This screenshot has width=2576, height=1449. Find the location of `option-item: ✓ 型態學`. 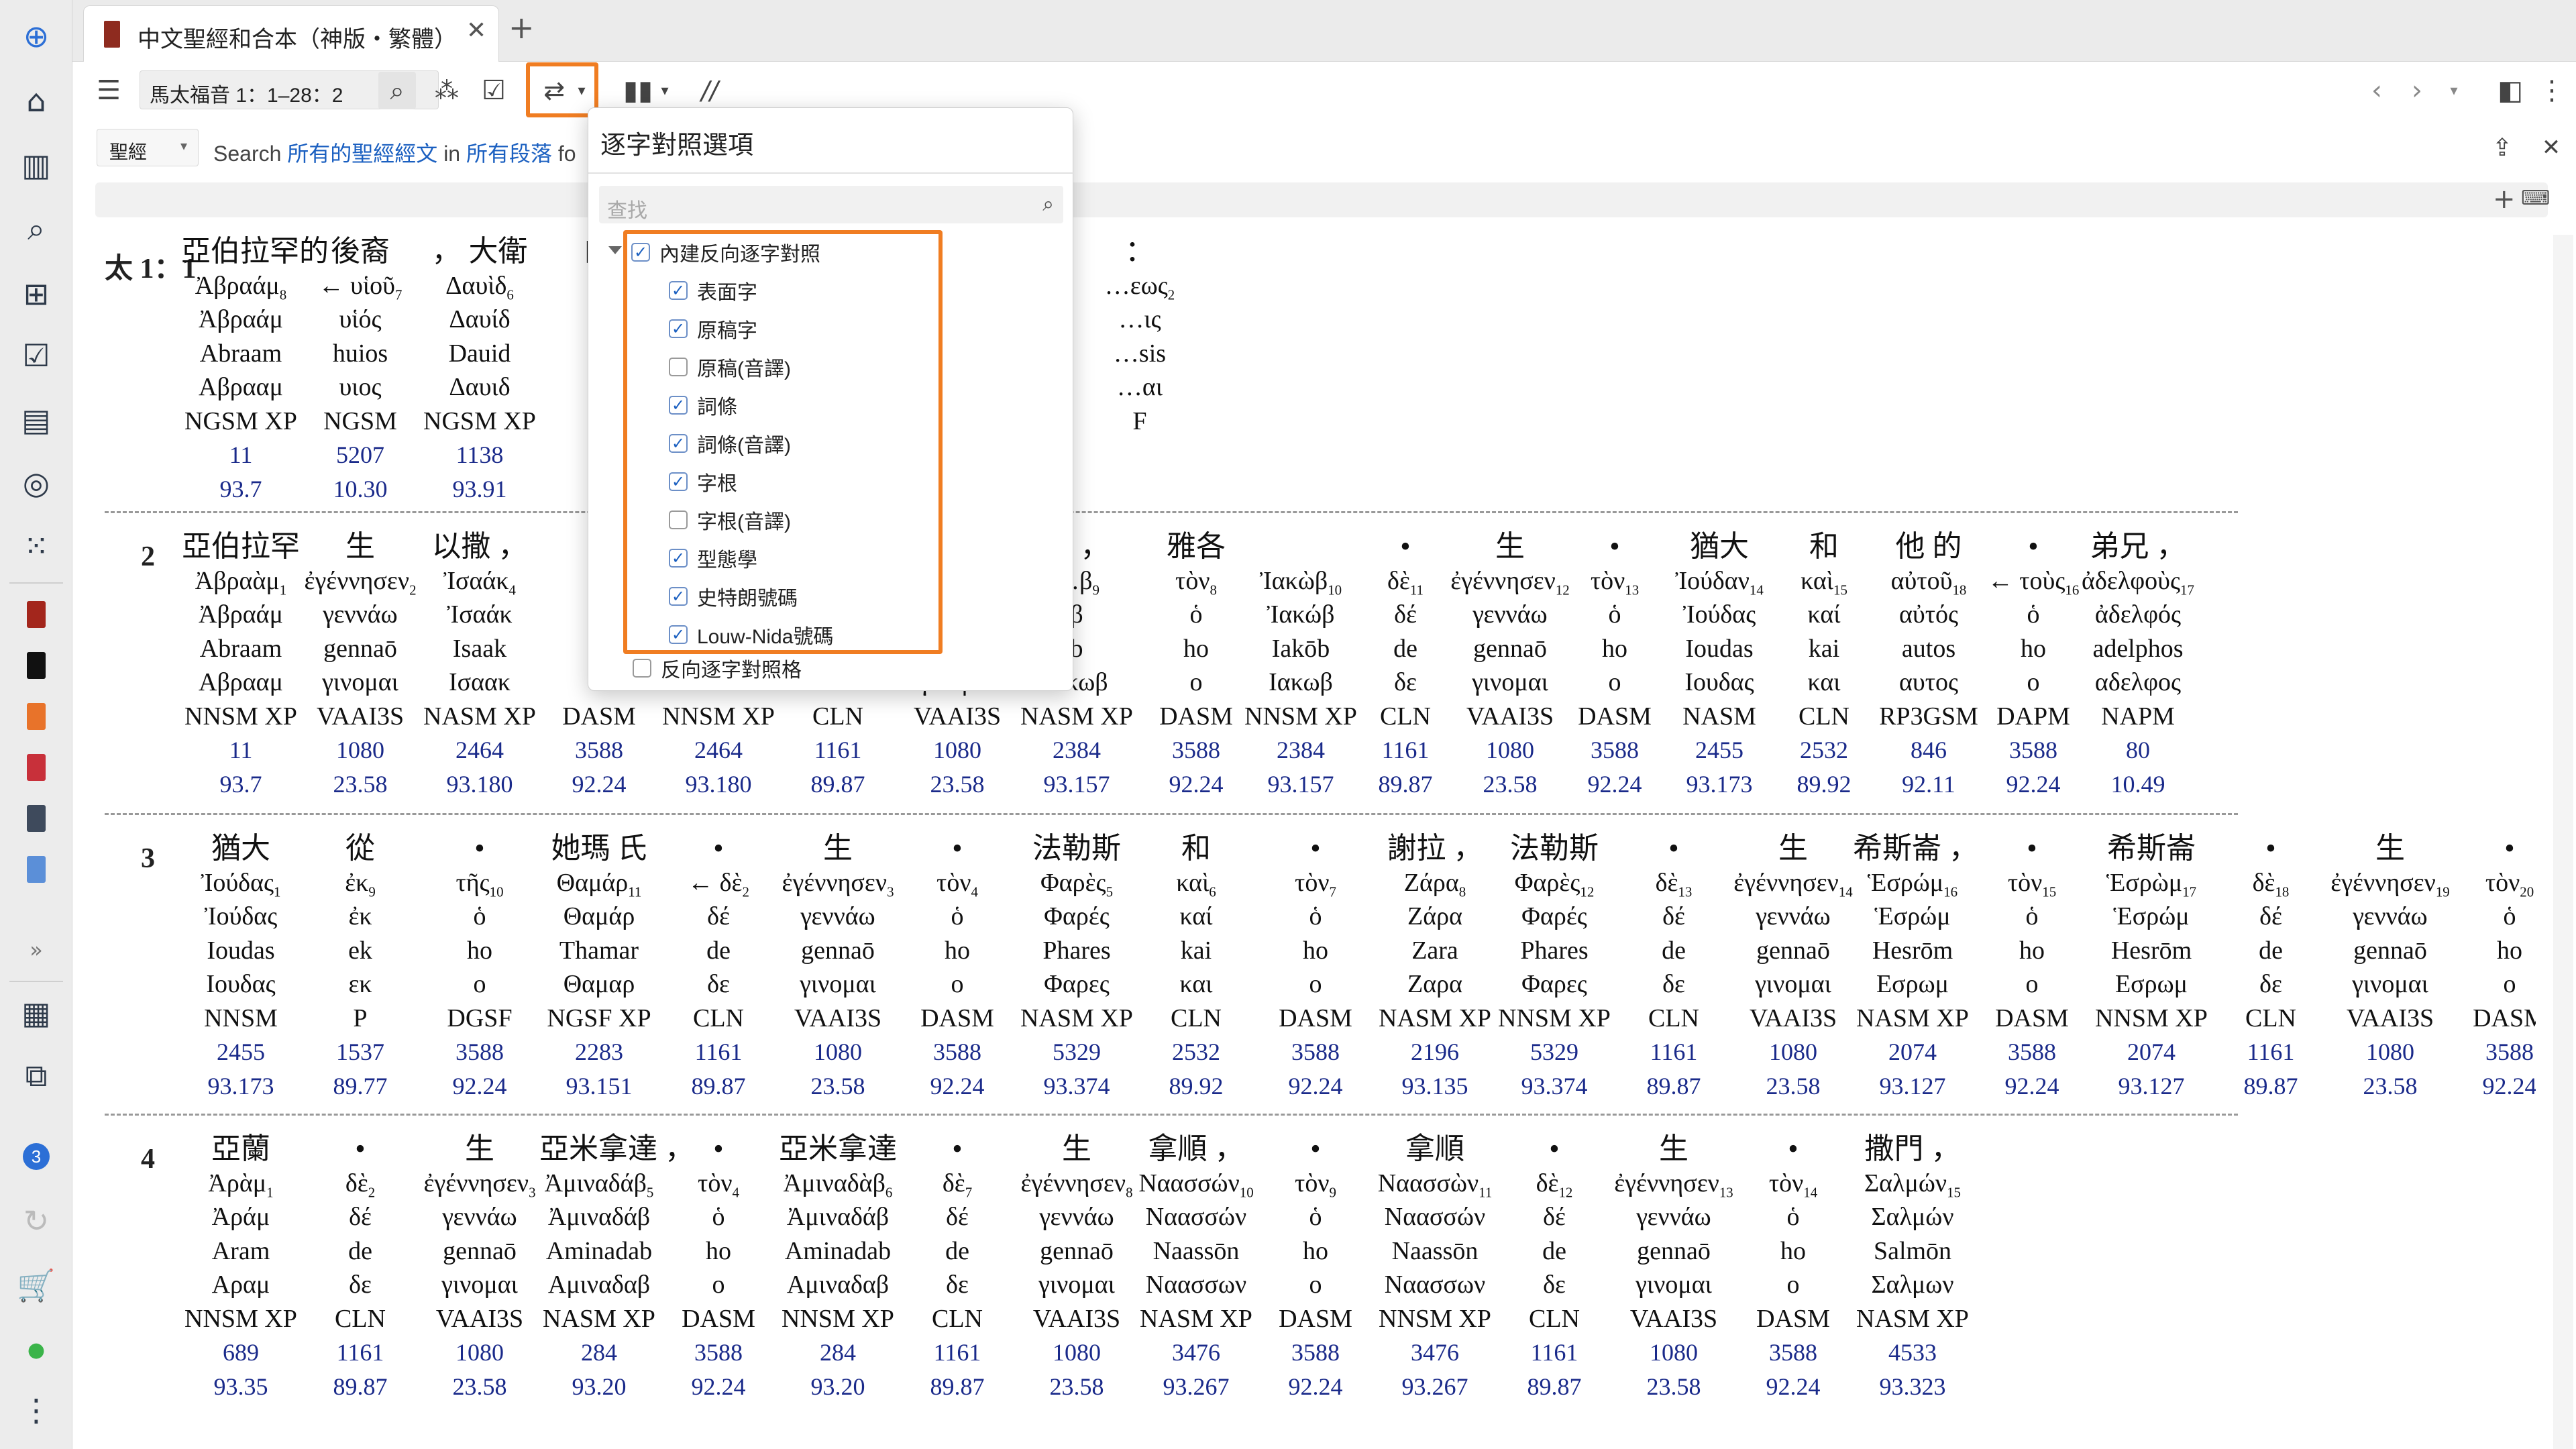

option-item: ✓ 型態學 is located at coordinates (713, 558).